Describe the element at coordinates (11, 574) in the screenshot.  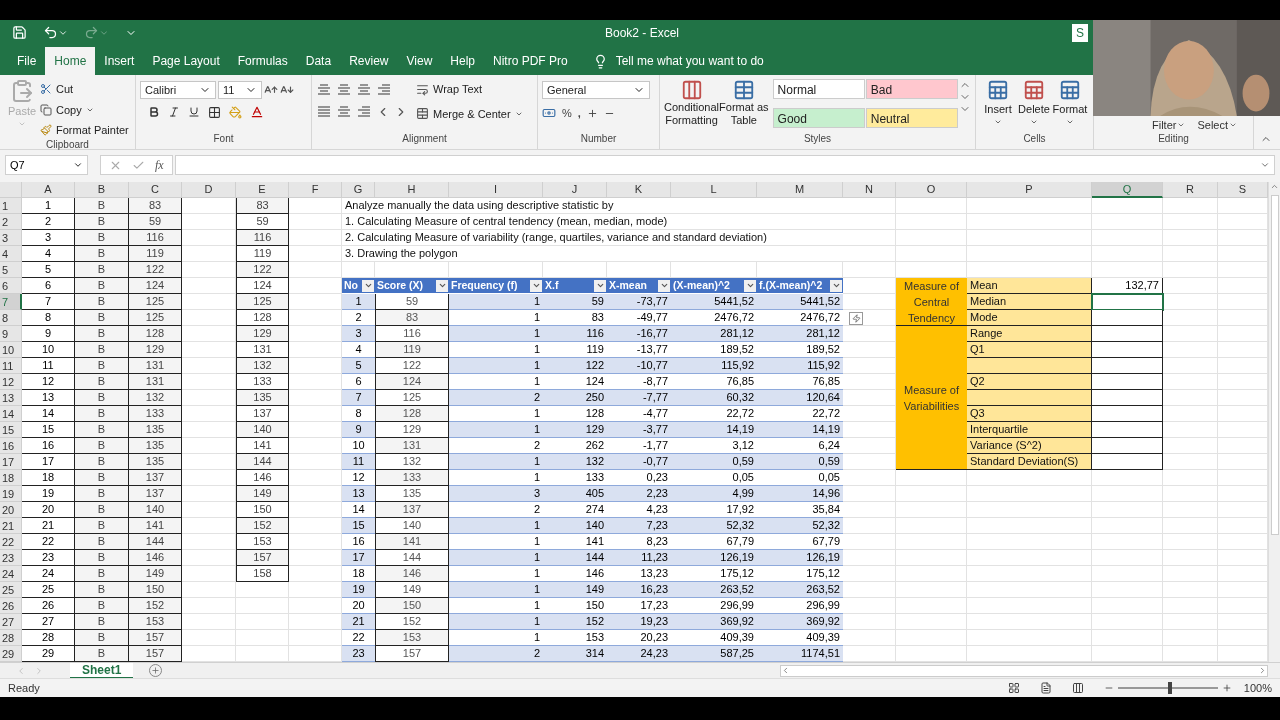
I see `row-number: 24` at that location.